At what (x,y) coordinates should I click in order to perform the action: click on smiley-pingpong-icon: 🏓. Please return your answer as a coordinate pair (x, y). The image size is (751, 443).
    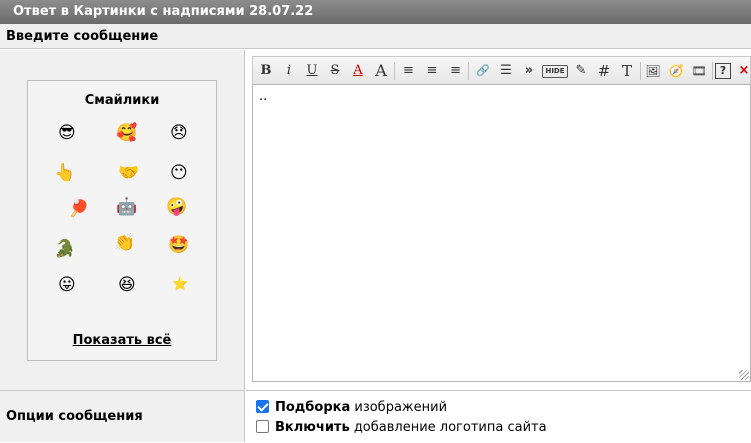
    Looking at the image, I should click on (78, 209).